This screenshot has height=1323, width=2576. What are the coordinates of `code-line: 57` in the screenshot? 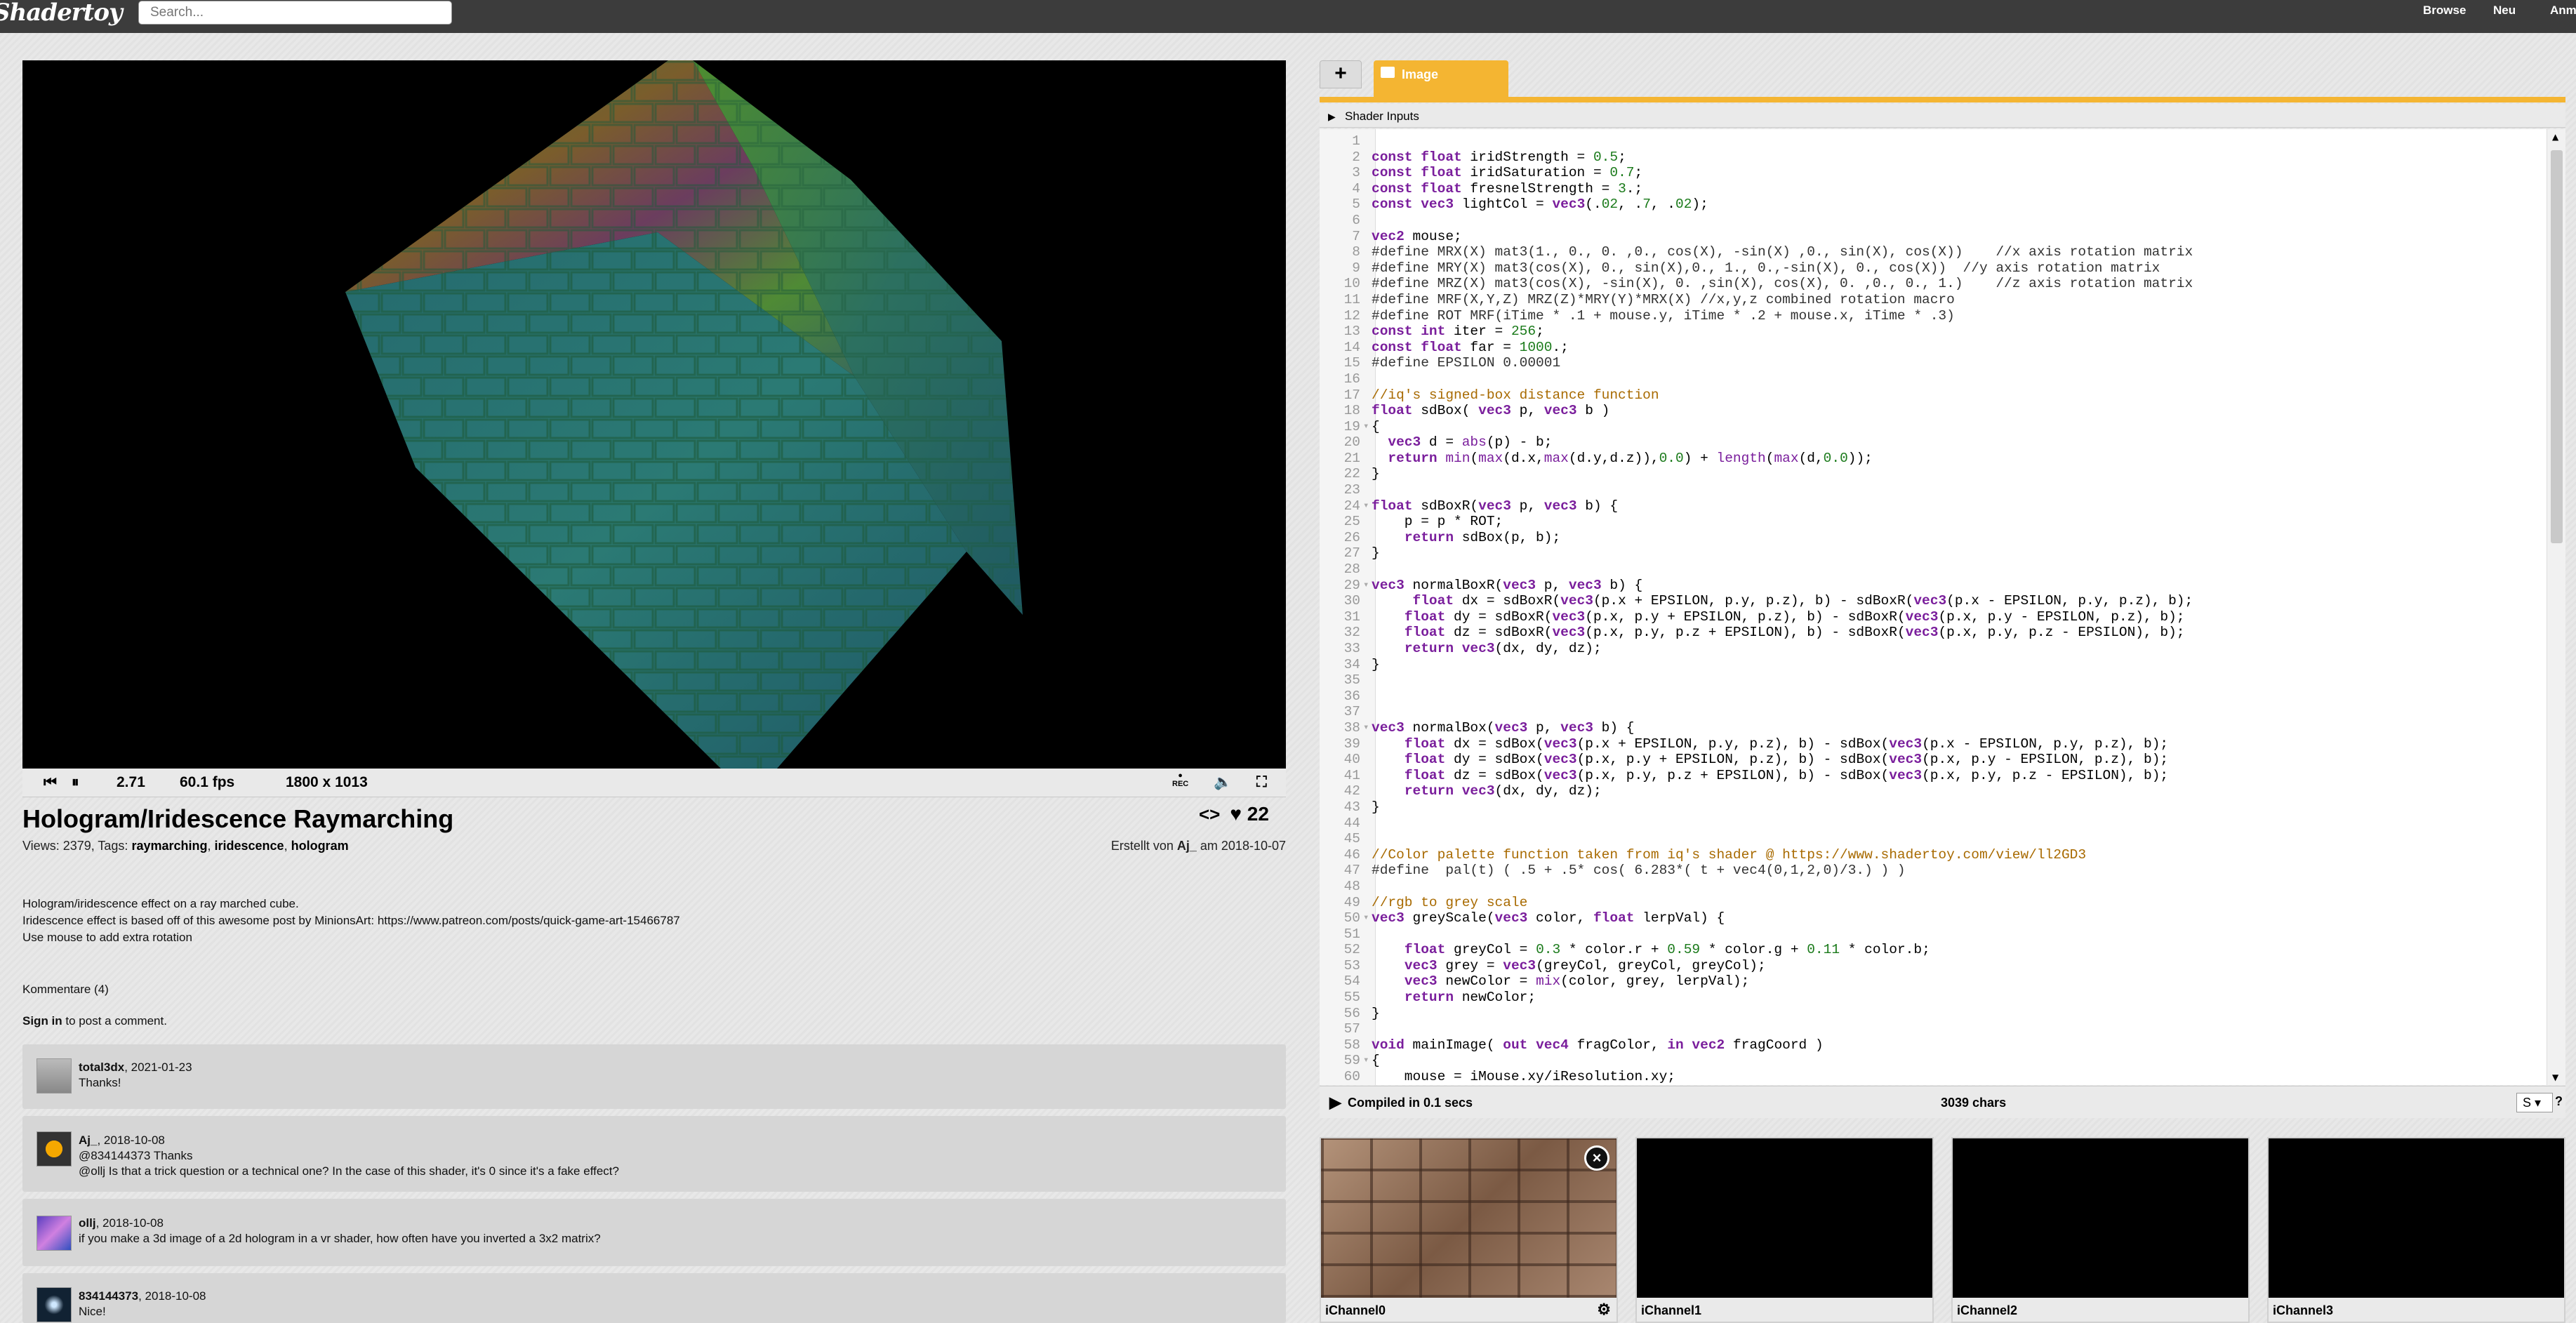 It's located at (1943, 1029).